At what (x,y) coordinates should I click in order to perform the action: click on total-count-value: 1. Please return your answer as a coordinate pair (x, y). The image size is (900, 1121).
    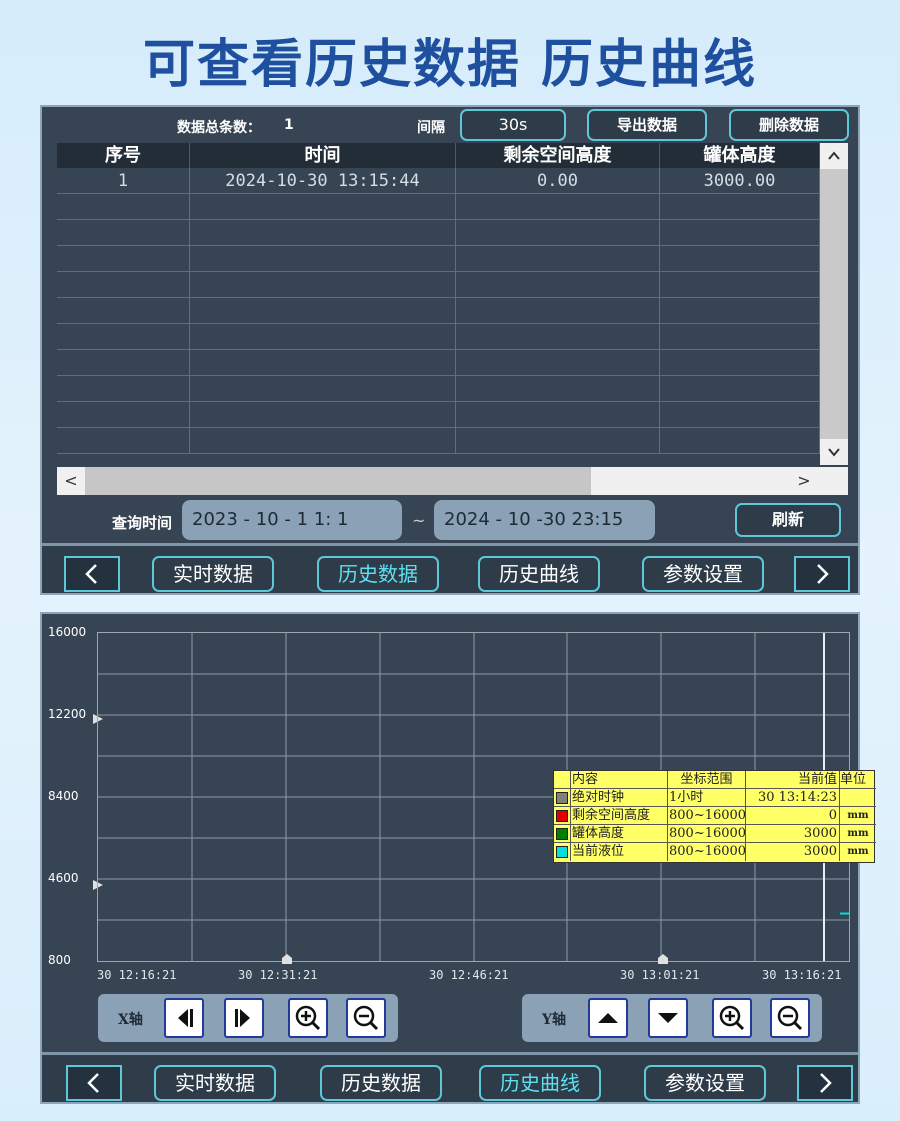
    Looking at the image, I should click on (289, 125).